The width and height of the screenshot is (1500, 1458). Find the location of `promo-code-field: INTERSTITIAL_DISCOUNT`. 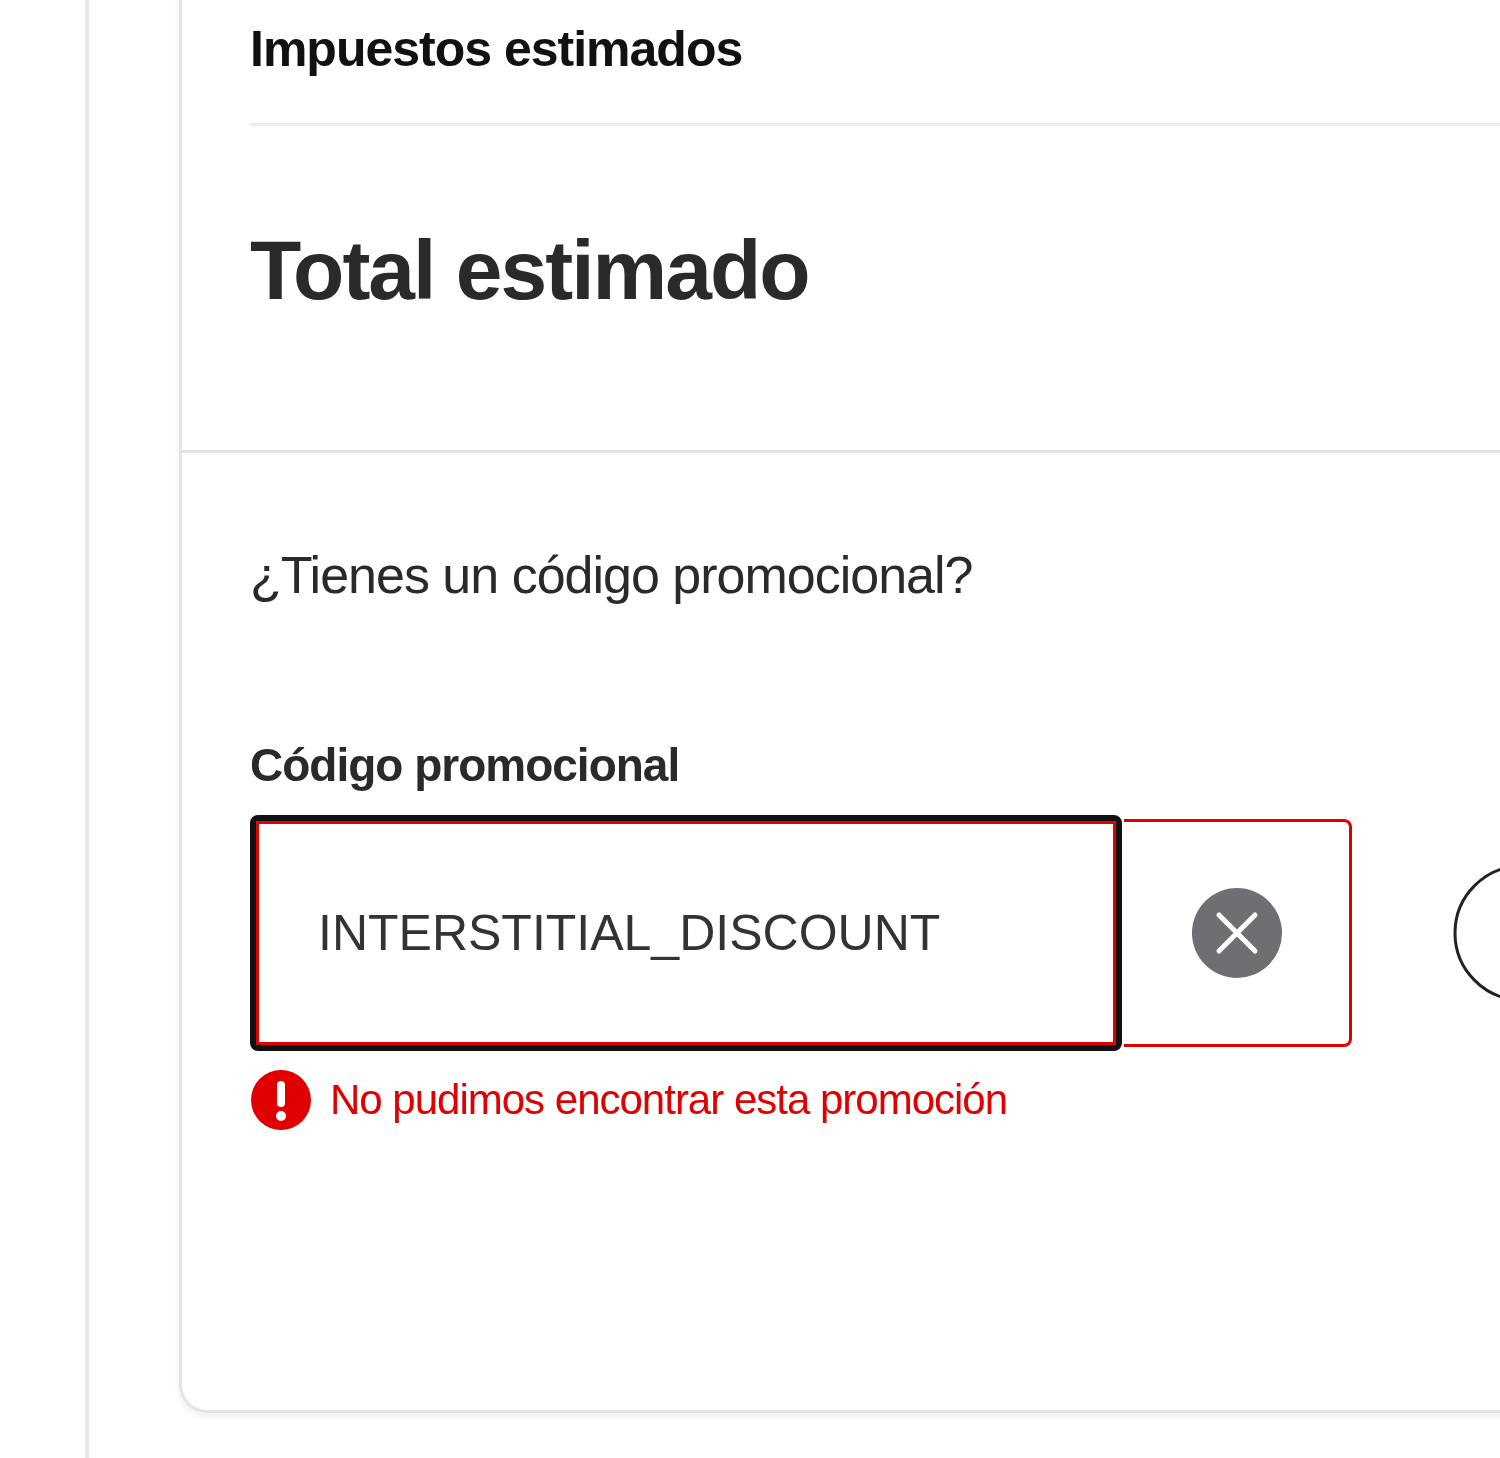

promo-code-field: INTERSTITIAL_DISCOUNT is located at coordinates (686, 933).